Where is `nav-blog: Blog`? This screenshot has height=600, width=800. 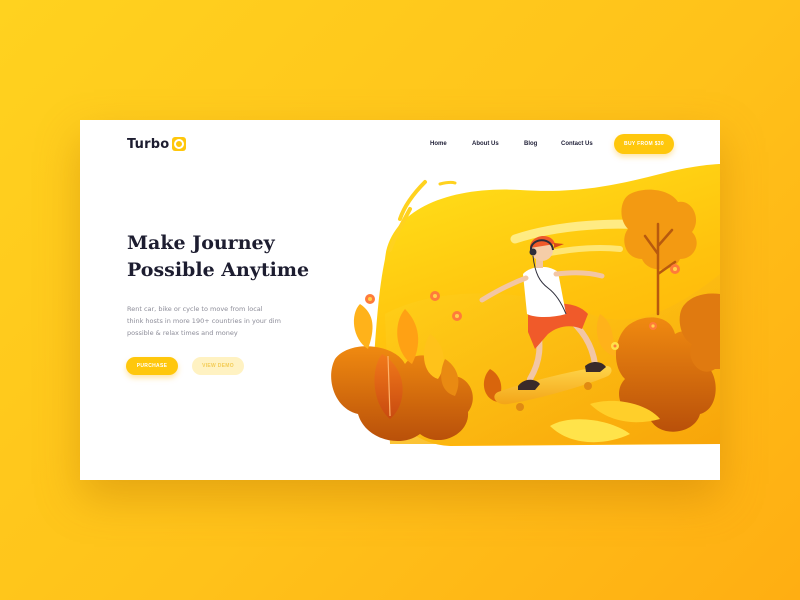 nav-blog: Blog is located at coordinates (530, 144).